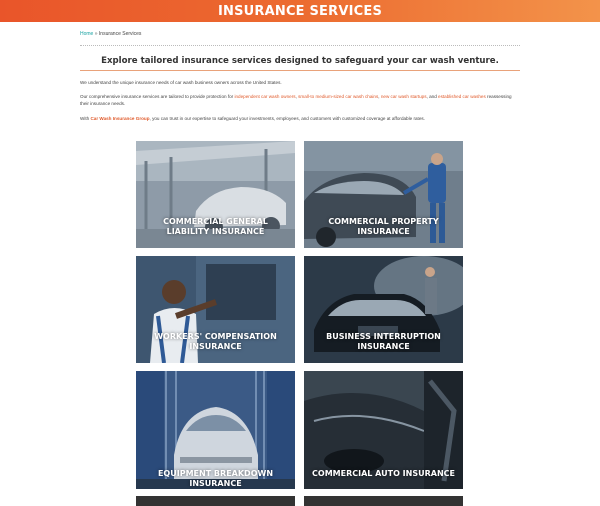 This screenshot has height=506, width=600. What do you see at coordinates (215, 231) in the screenshot?
I see `card-label-line-2: LIABILITY INSURANCE` at bounding box center [215, 231].